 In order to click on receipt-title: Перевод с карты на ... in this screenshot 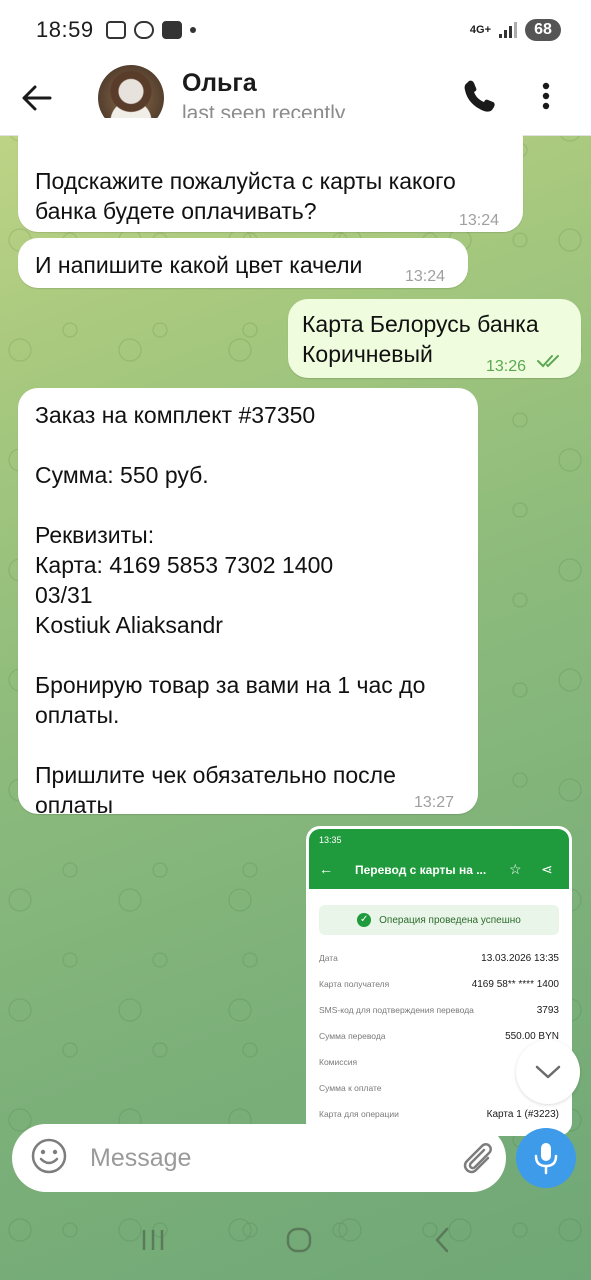, I will do `click(421, 870)`.